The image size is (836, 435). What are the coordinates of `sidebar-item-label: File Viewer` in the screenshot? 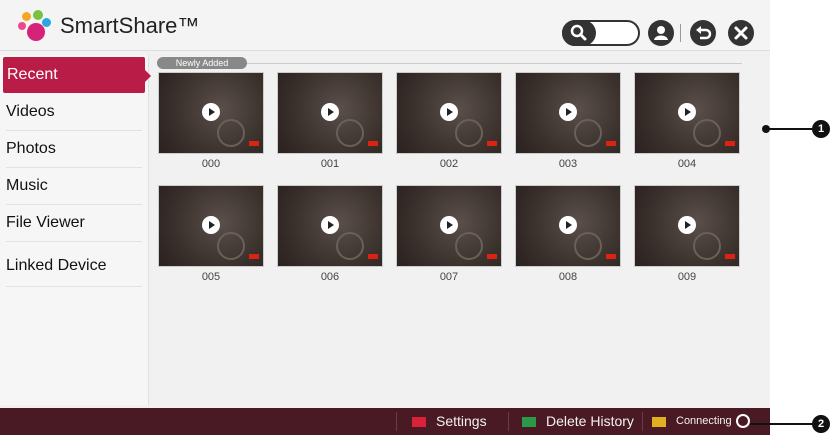 It's located at (45, 222).